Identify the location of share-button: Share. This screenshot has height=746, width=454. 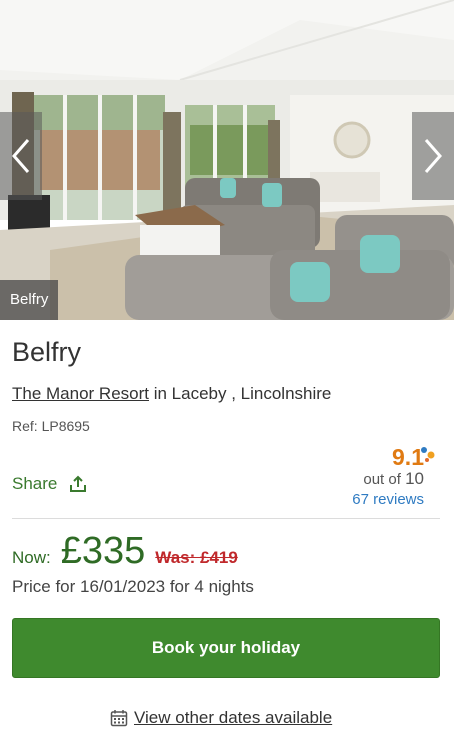
(49, 484).